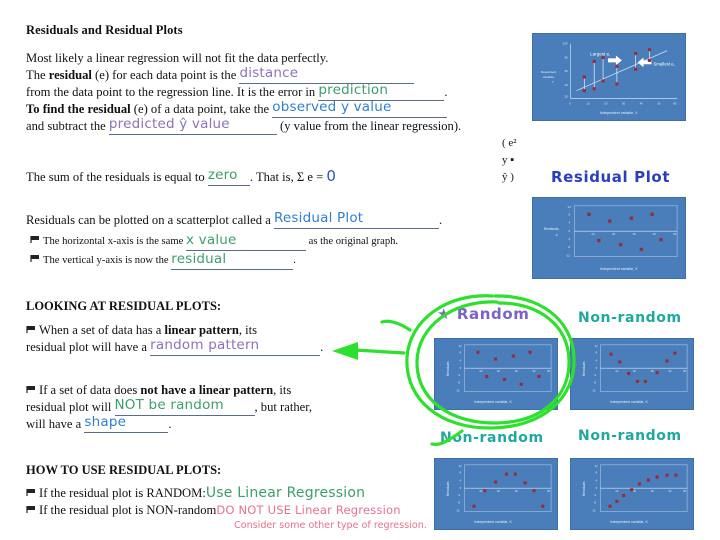  What do you see at coordinates (285, 493) in the screenshot?
I see `answer-use-linear-regression: Use Linear Regression` at bounding box center [285, 493].